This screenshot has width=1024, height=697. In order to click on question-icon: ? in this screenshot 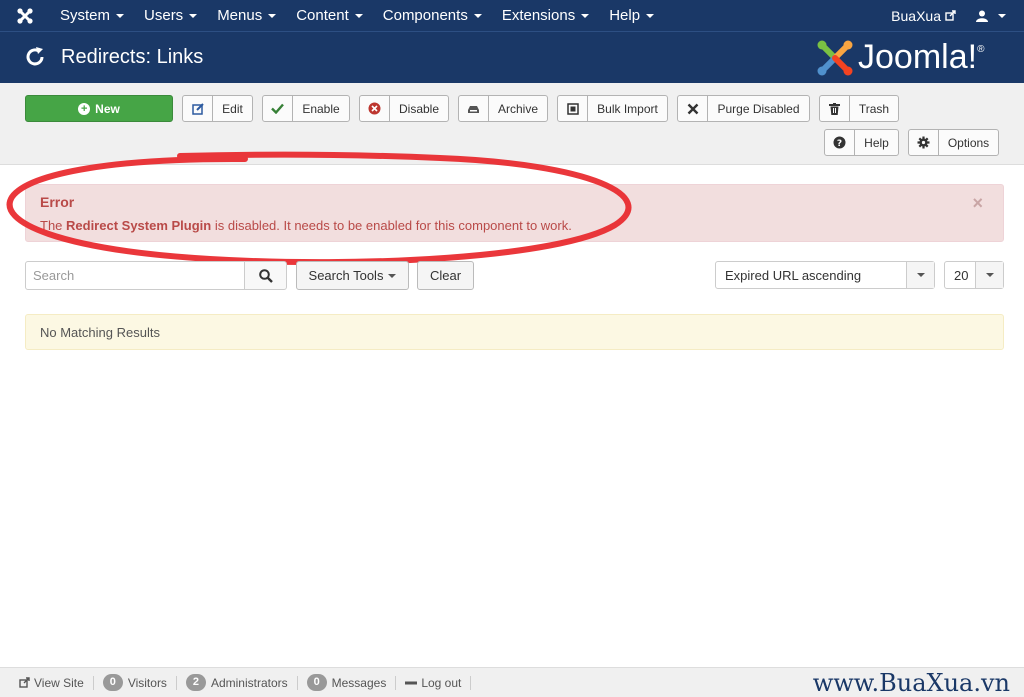, I will do `click(840, 142)`.